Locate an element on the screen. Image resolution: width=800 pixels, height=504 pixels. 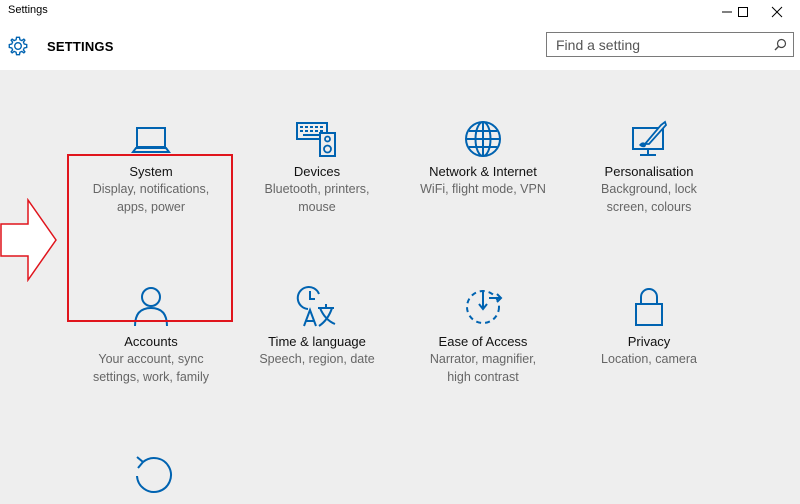
tile-name: Network & Internet is located at coordinates (483, 171).